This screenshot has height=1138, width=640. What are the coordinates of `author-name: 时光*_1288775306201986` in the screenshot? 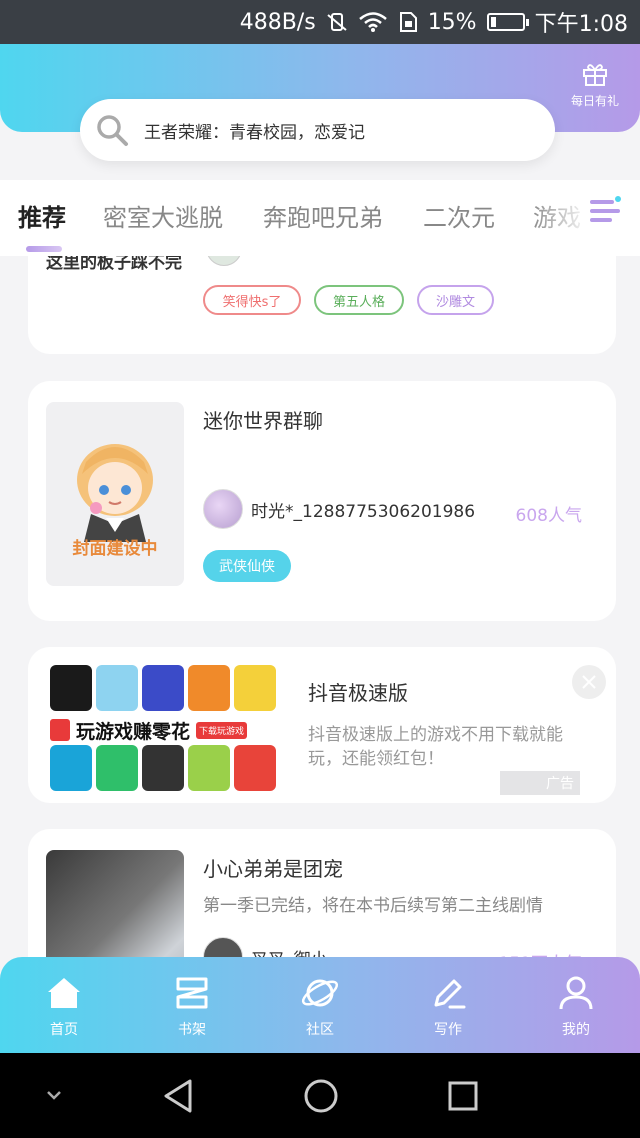 It's located at (363, 511).